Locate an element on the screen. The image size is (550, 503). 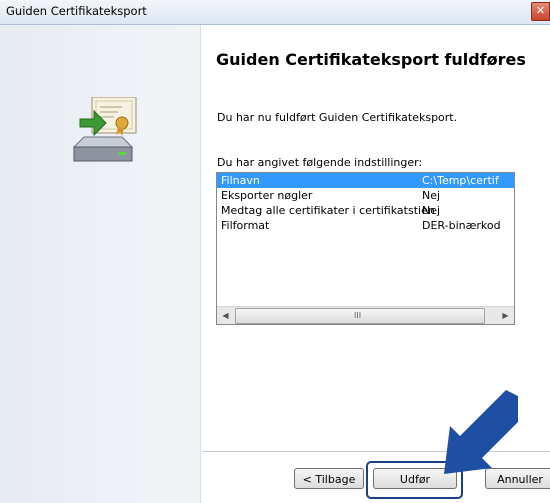
grip-icon: III is located at coordinates (358, 315).